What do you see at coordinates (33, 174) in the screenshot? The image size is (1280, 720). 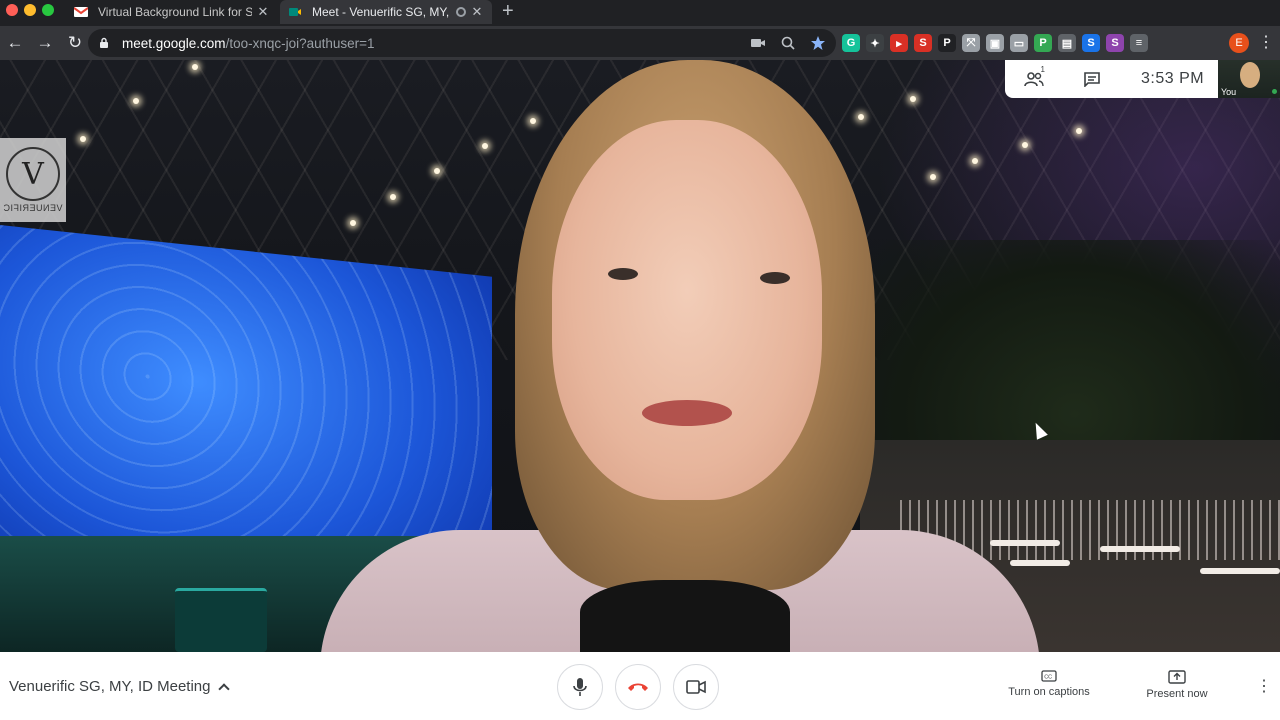 I see `logo-letter: V` at bounding box center [33, 174].